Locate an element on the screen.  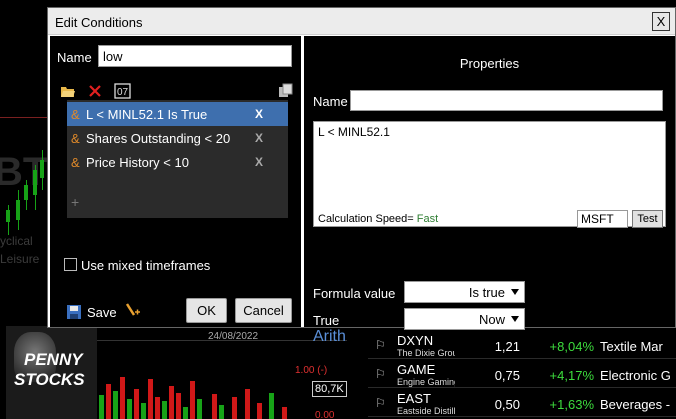
industry: Beverages - is located at coordinates (635, 404).